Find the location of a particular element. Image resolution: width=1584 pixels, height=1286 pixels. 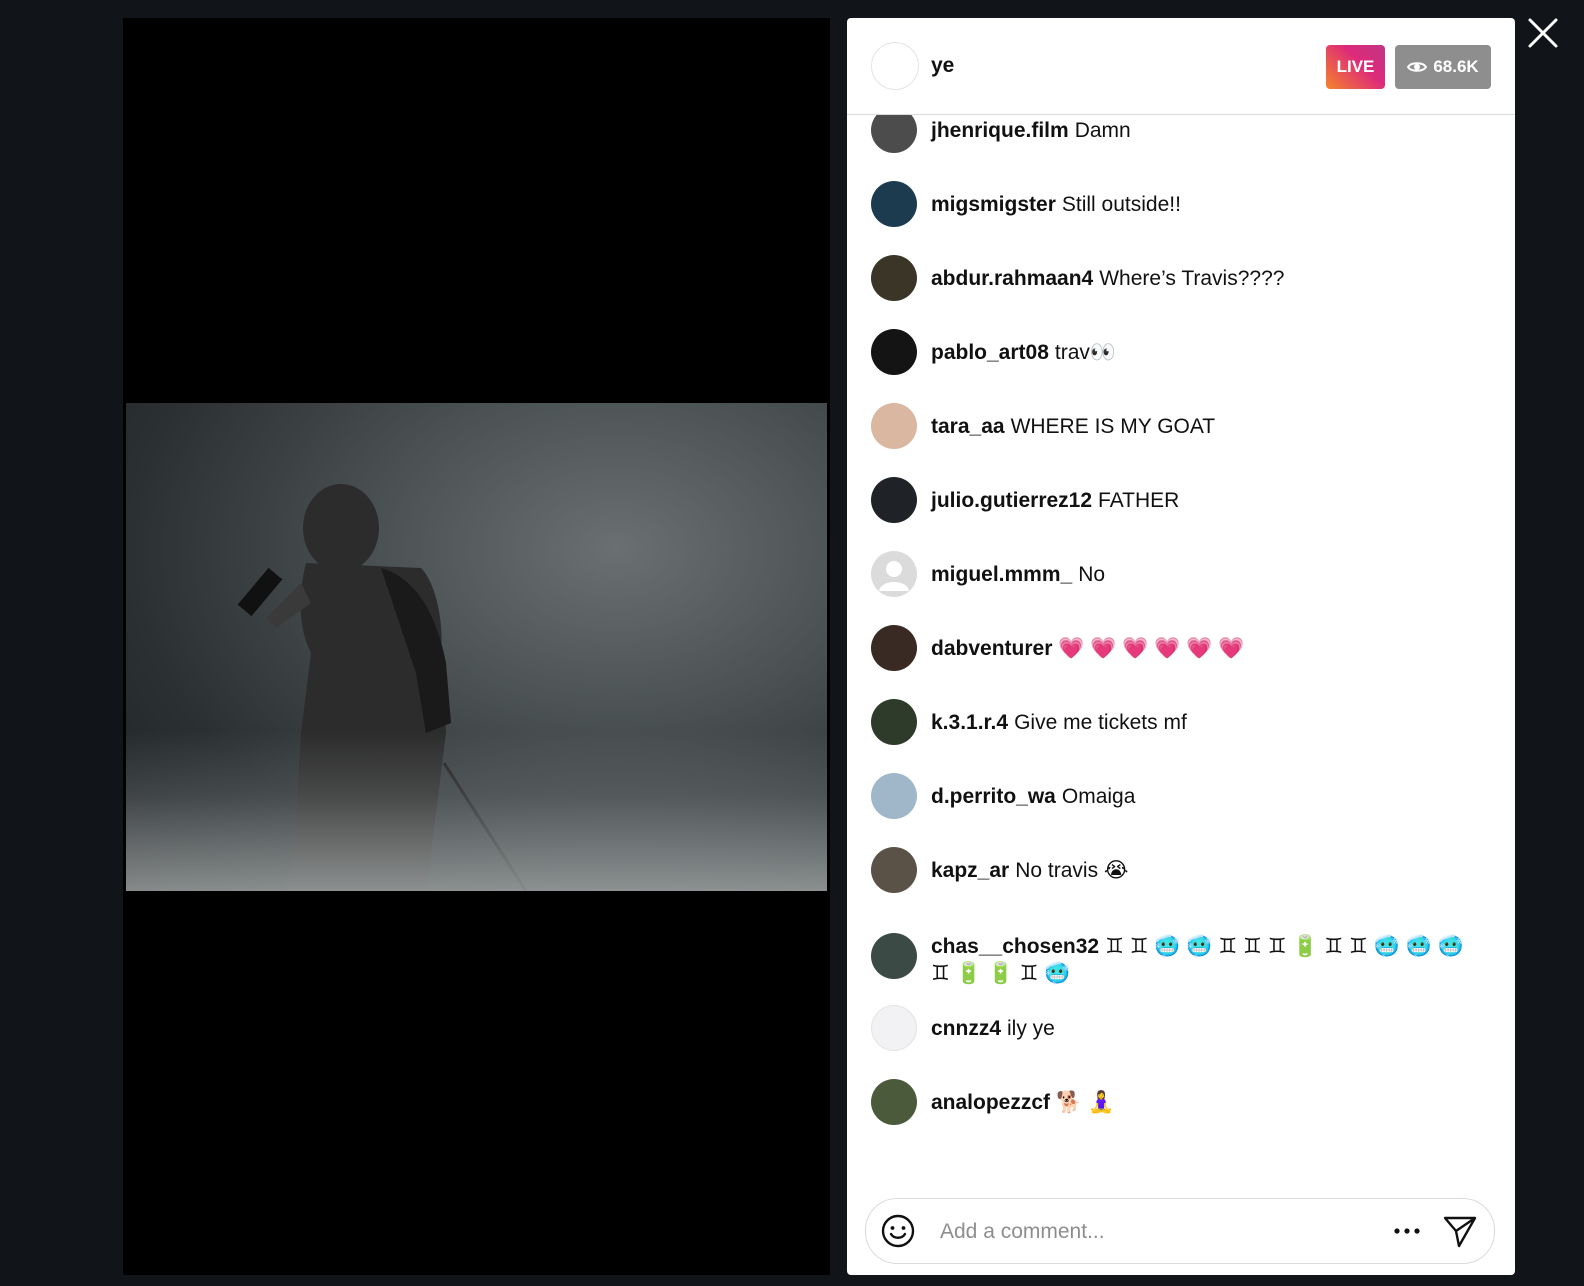

comment: d.perrito_wa Omaiga is located at coordinates (1181, 796).